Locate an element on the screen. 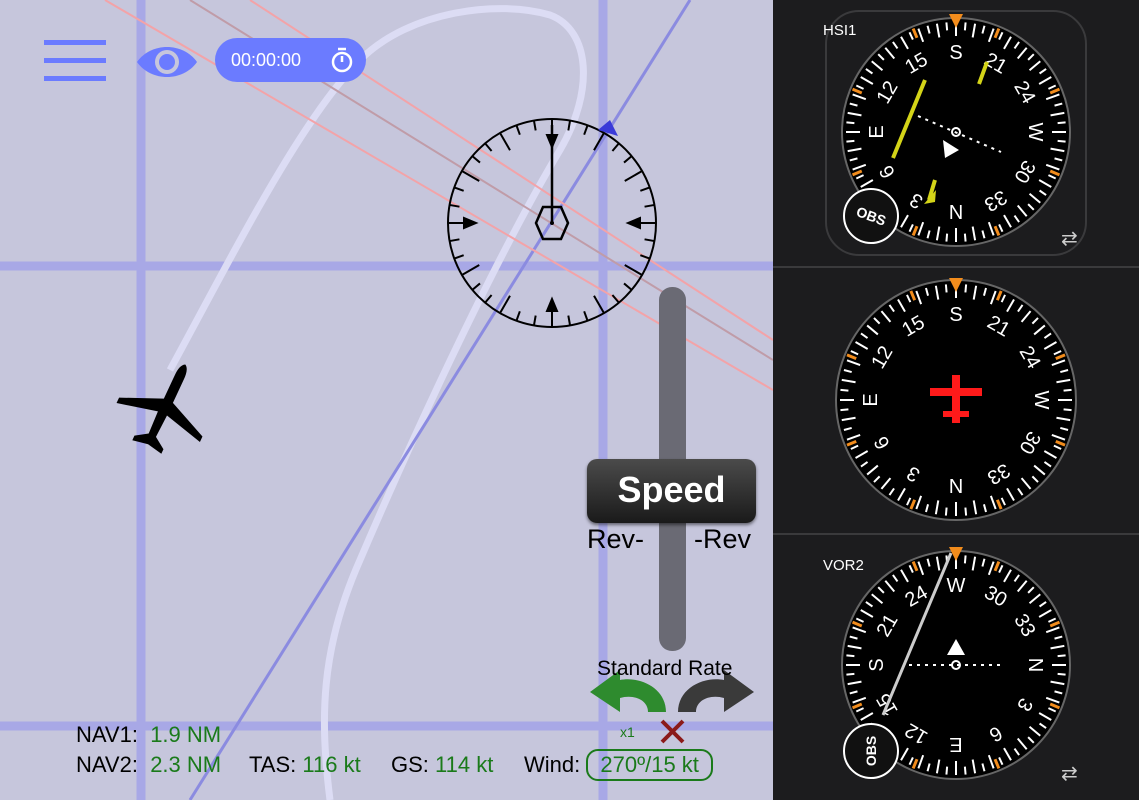  rev-left-label: Rev- is located at coordinates (615, 539).